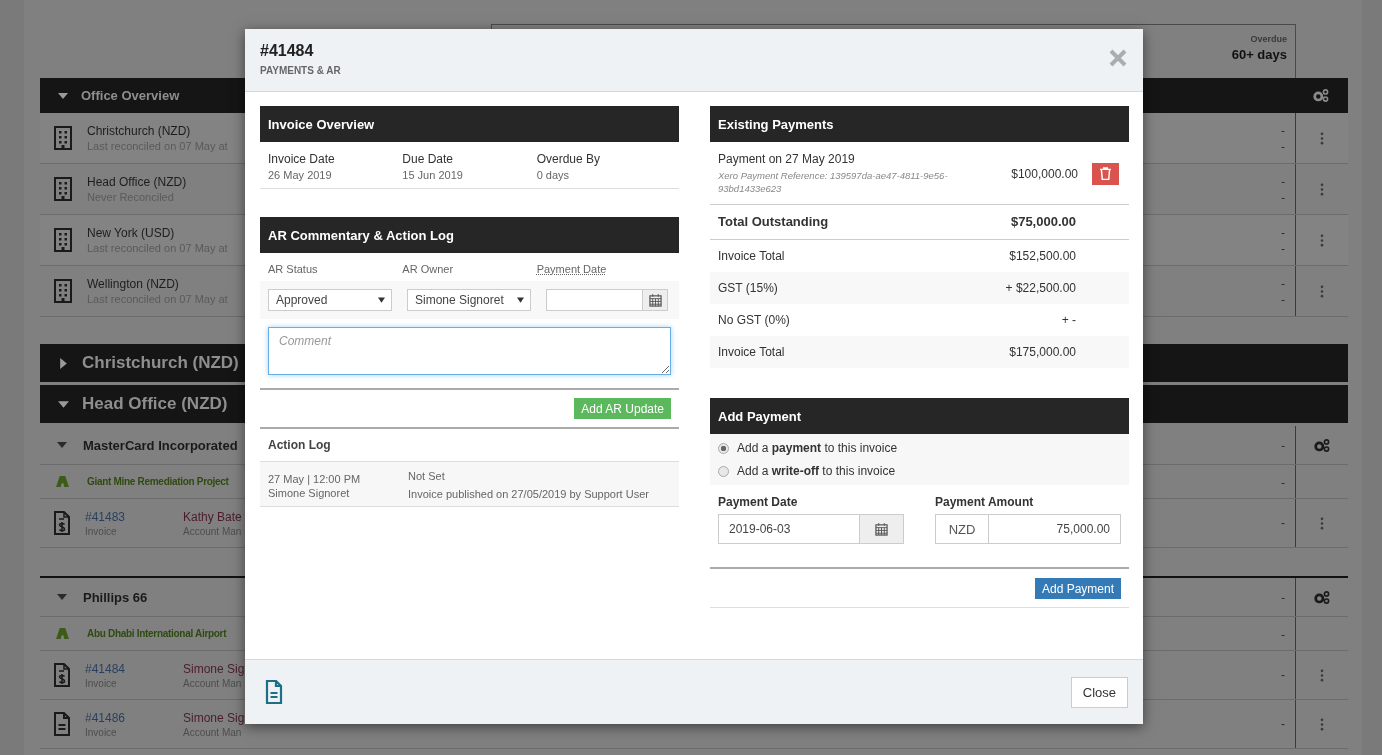 The image size is (1382, 755). I want to click on office-name: New York (USD), so click(157, 233).